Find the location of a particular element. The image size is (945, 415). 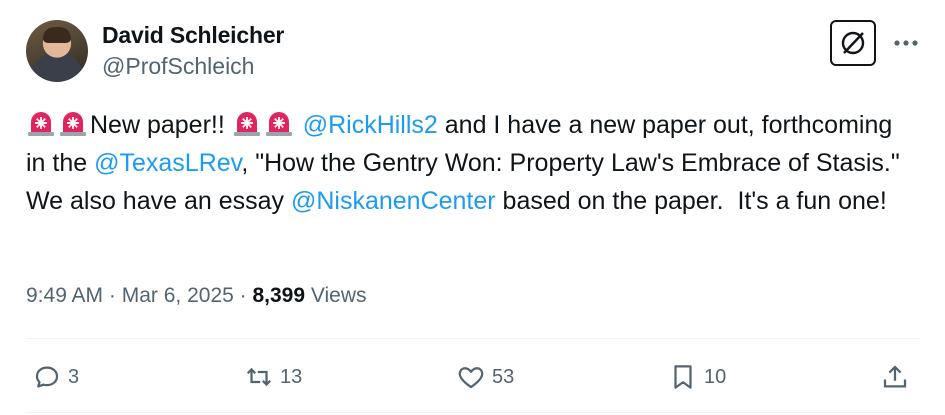

repost-count: 13 is located at coordinates (291, 376).